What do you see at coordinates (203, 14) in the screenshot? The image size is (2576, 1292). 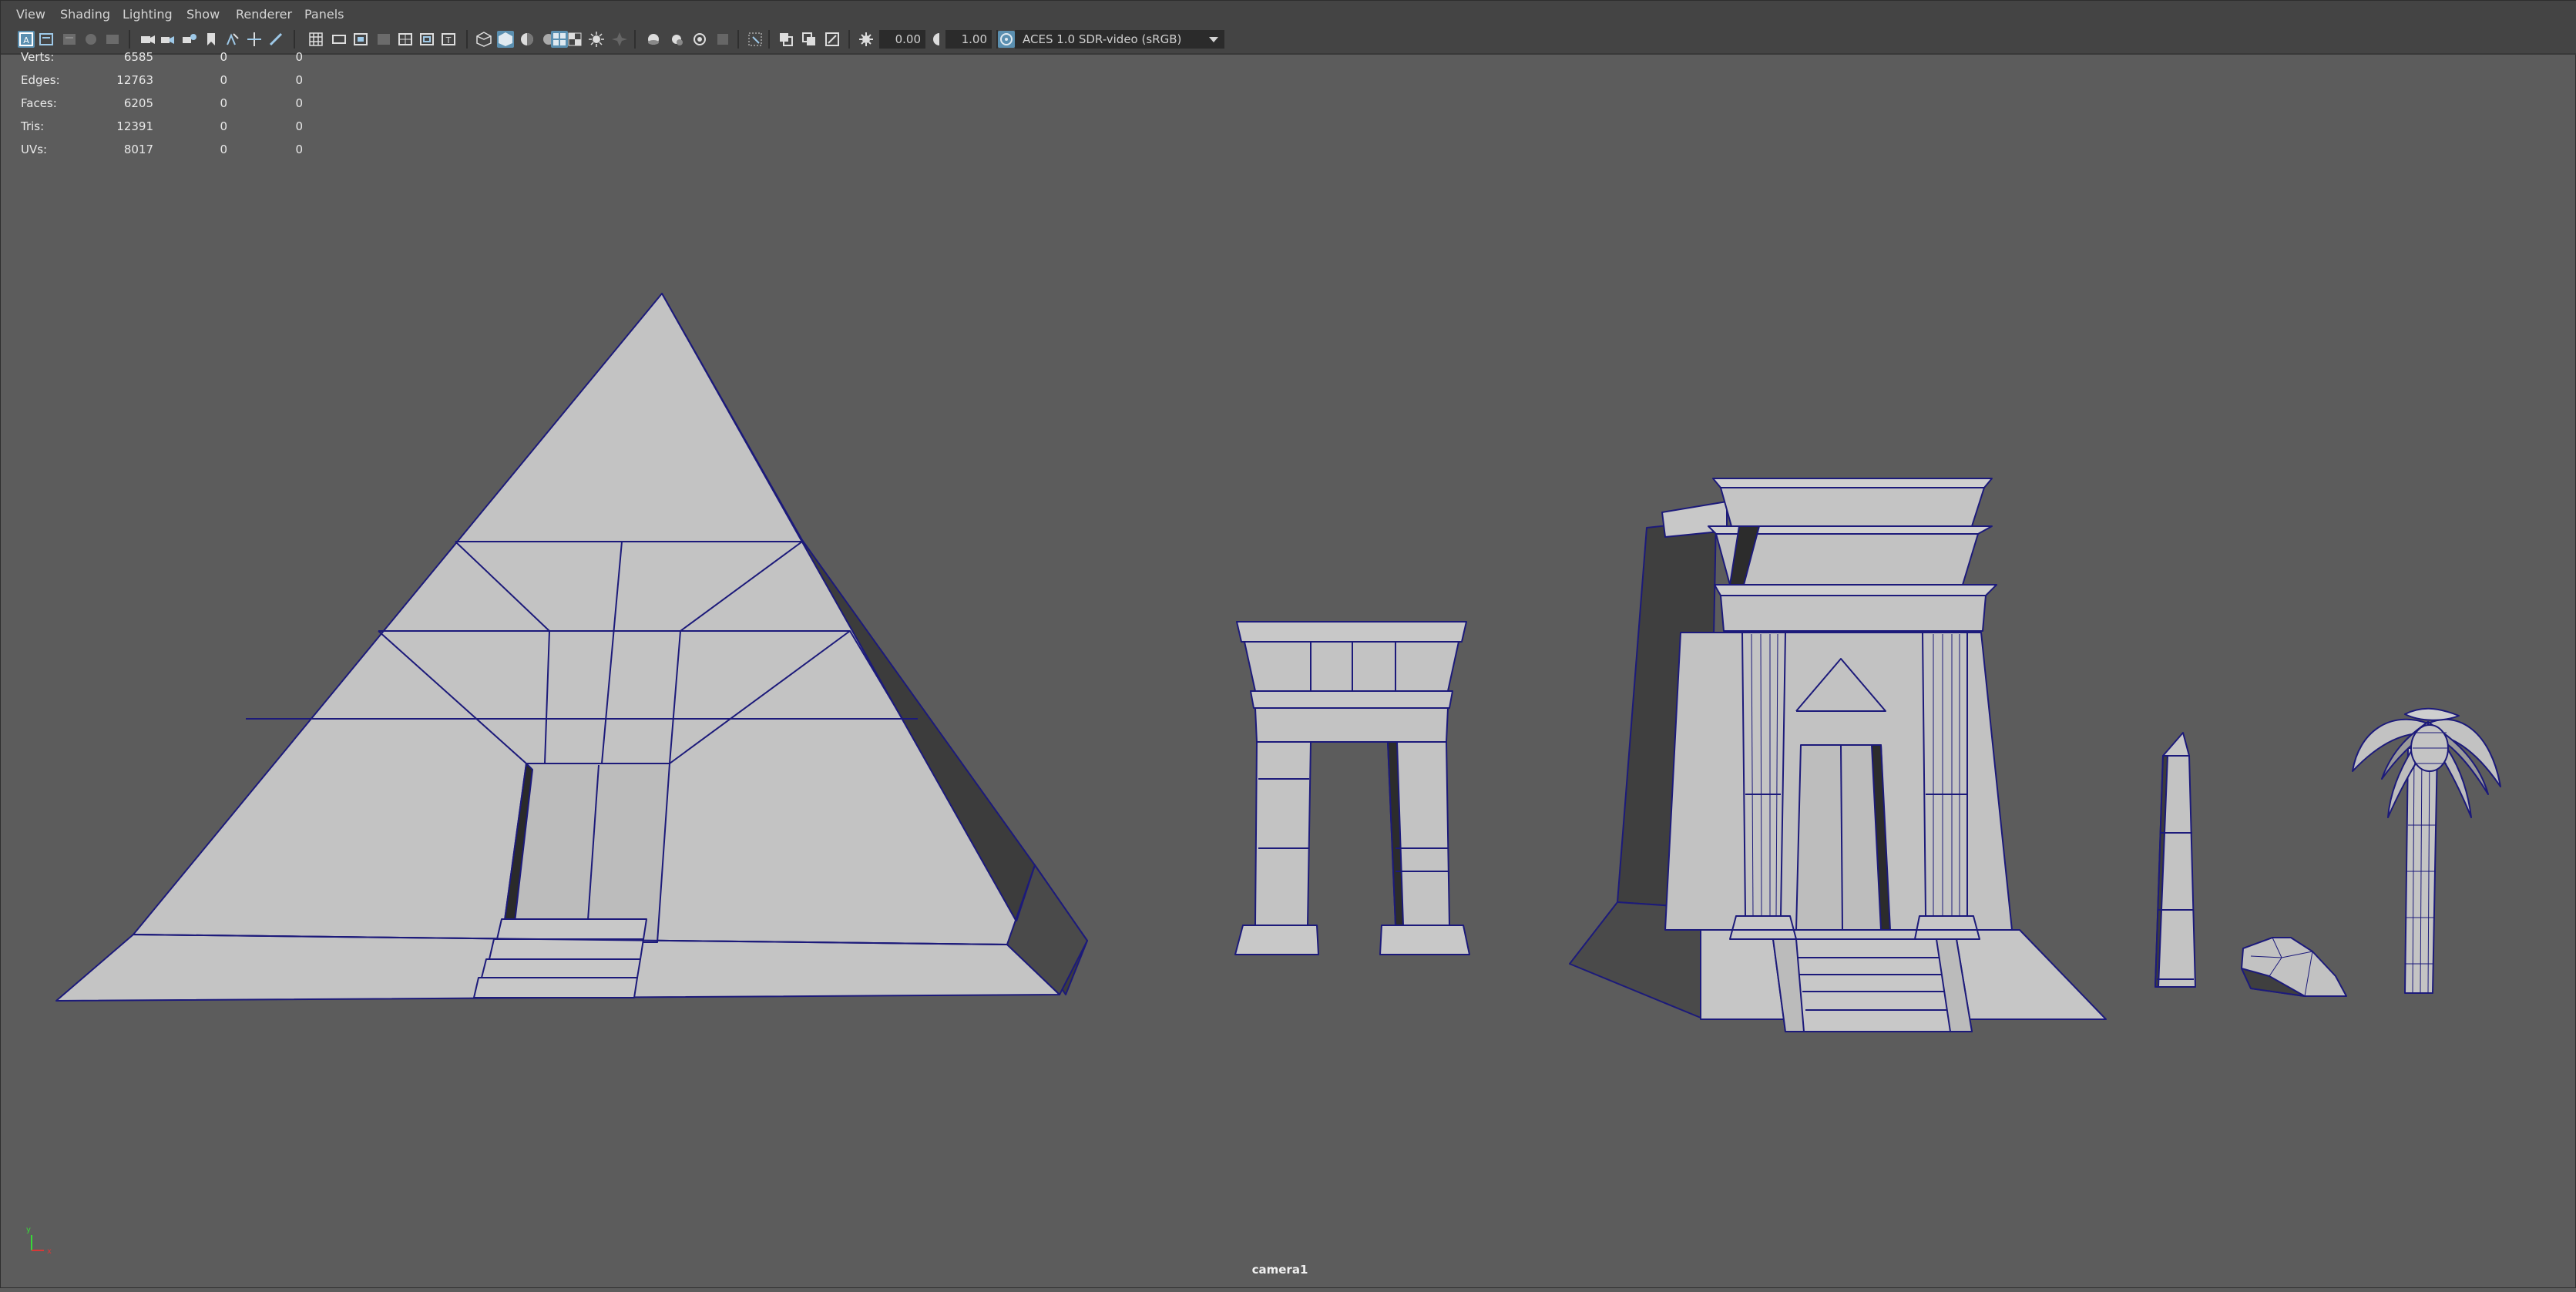 I see `menu-show: Show` at bounding box center [203, 14].